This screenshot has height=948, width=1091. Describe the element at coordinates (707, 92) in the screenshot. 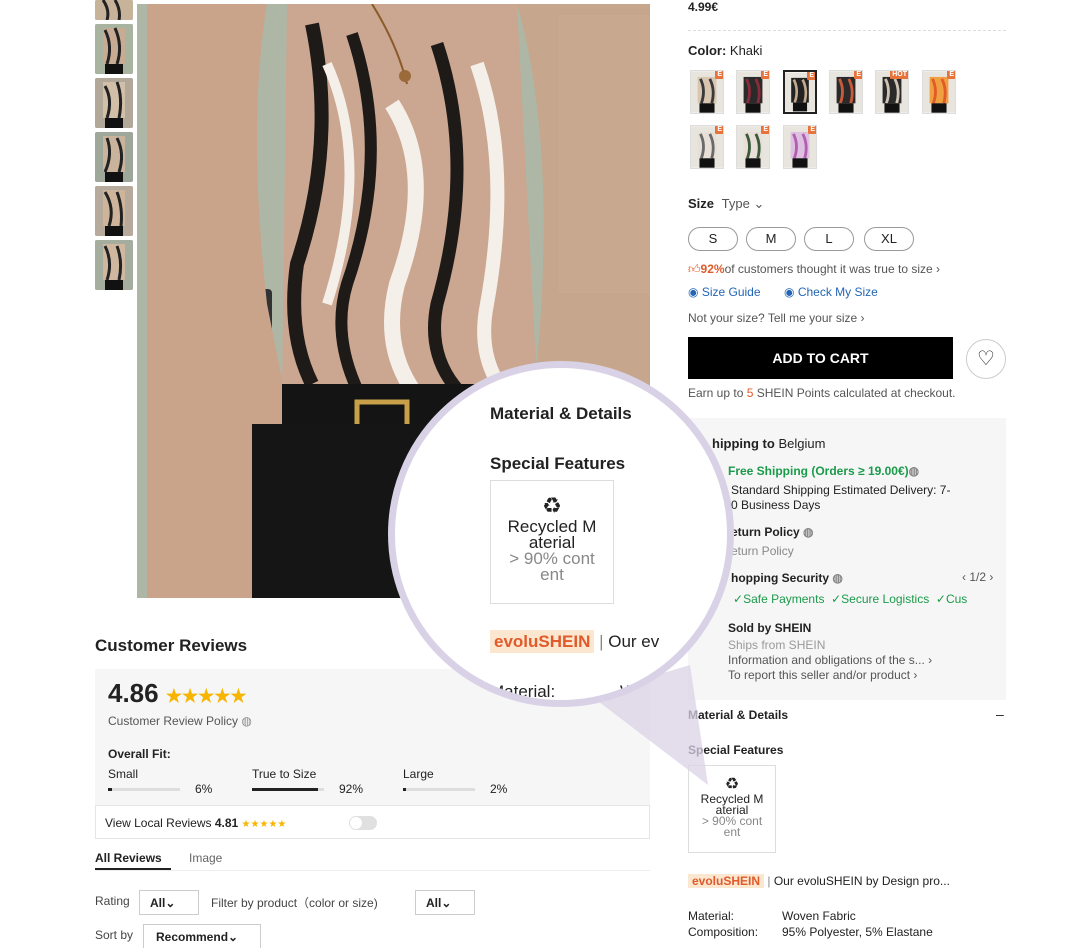

I see `color-swatch-1: E` at that location.